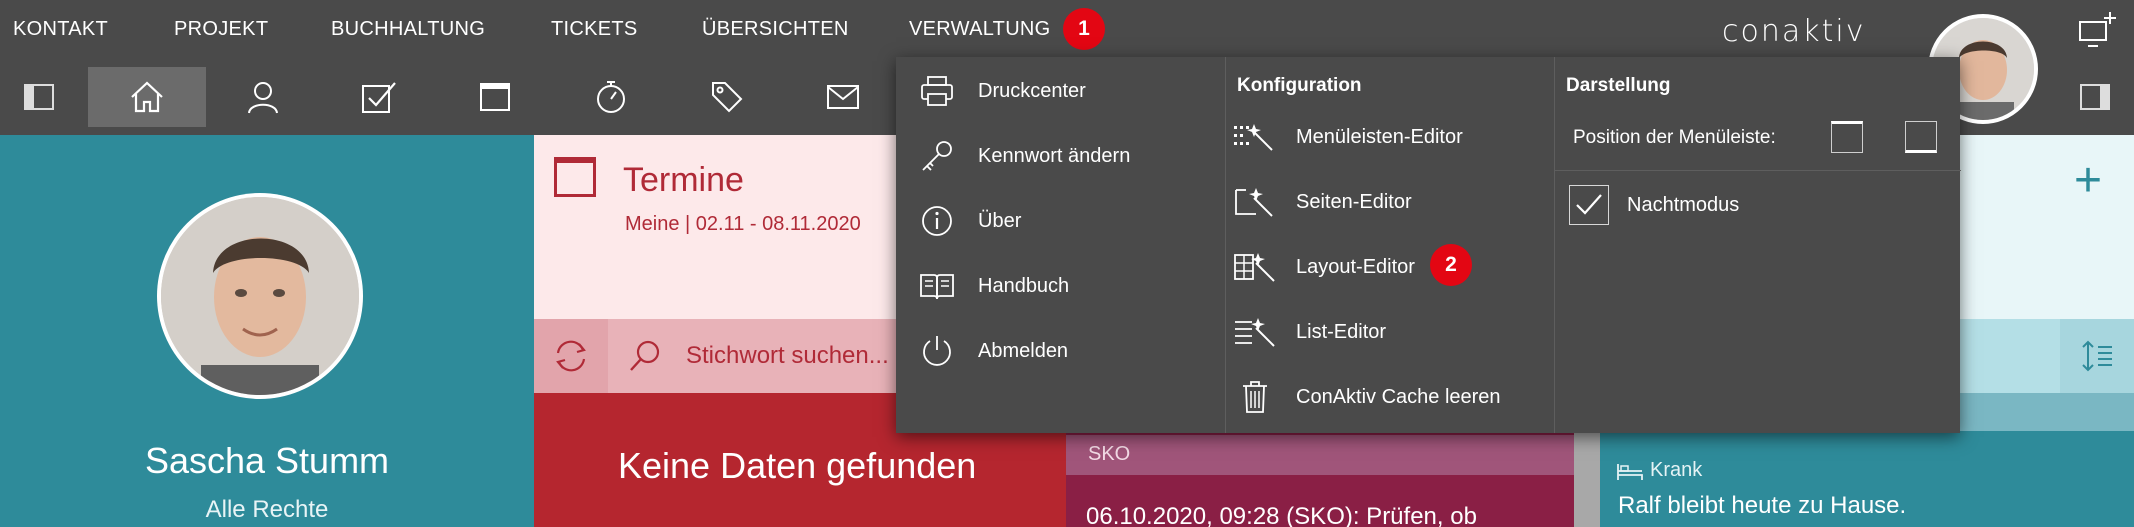  I want to click on add-icon: +, so click(2088, 180).